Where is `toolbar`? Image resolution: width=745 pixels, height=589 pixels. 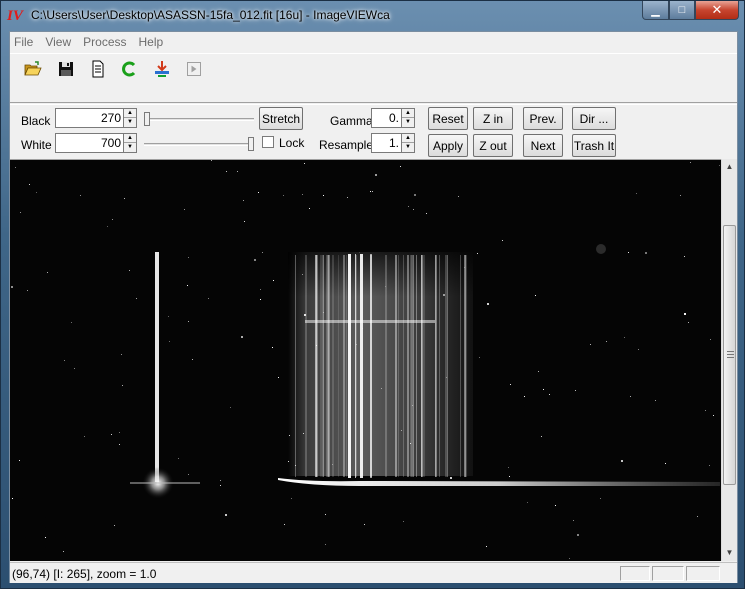 toolbar is located at coordinates (373, 78).